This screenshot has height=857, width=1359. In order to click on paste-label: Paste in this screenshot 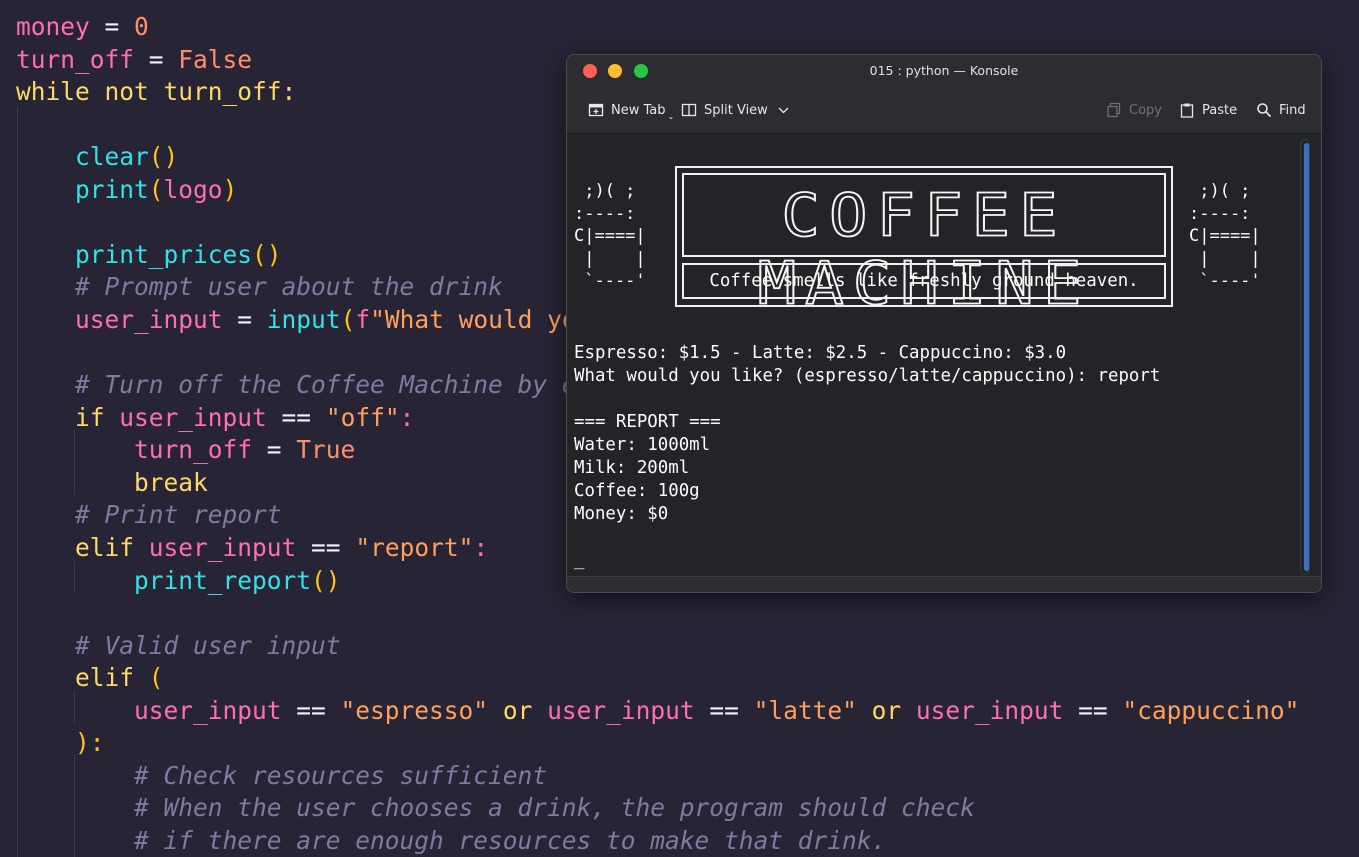, I will do `click(1220, 110)`.